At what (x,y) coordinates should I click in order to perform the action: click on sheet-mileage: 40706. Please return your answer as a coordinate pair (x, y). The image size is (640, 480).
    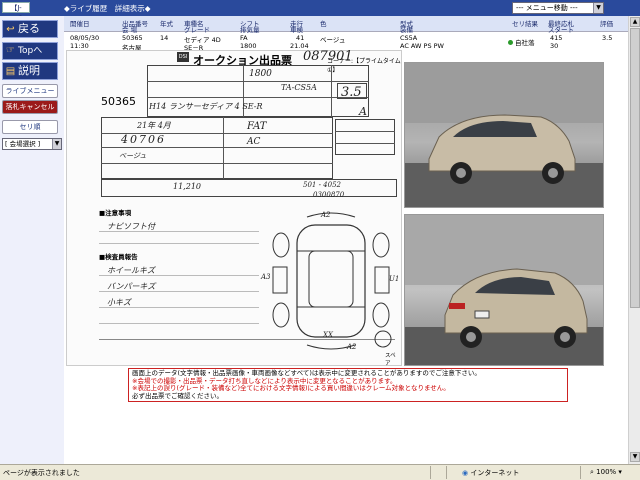
    Looking at the image, I should click on (143, 139).